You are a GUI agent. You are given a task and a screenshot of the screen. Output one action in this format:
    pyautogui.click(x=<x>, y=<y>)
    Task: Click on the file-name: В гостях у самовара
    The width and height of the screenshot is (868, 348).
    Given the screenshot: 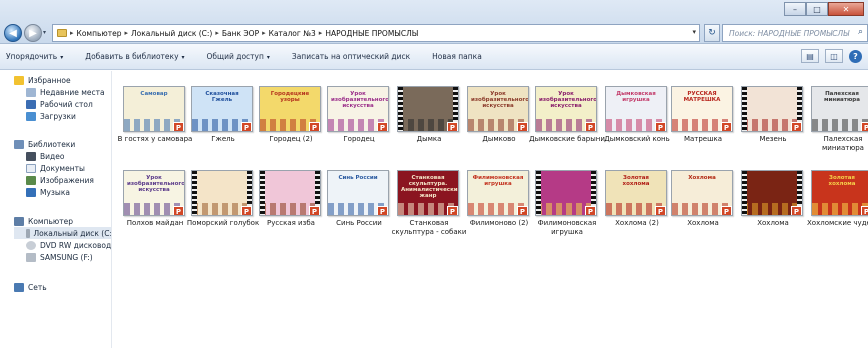 What is the action you would take?
    pyautogui.click(x=155, y=139)
    